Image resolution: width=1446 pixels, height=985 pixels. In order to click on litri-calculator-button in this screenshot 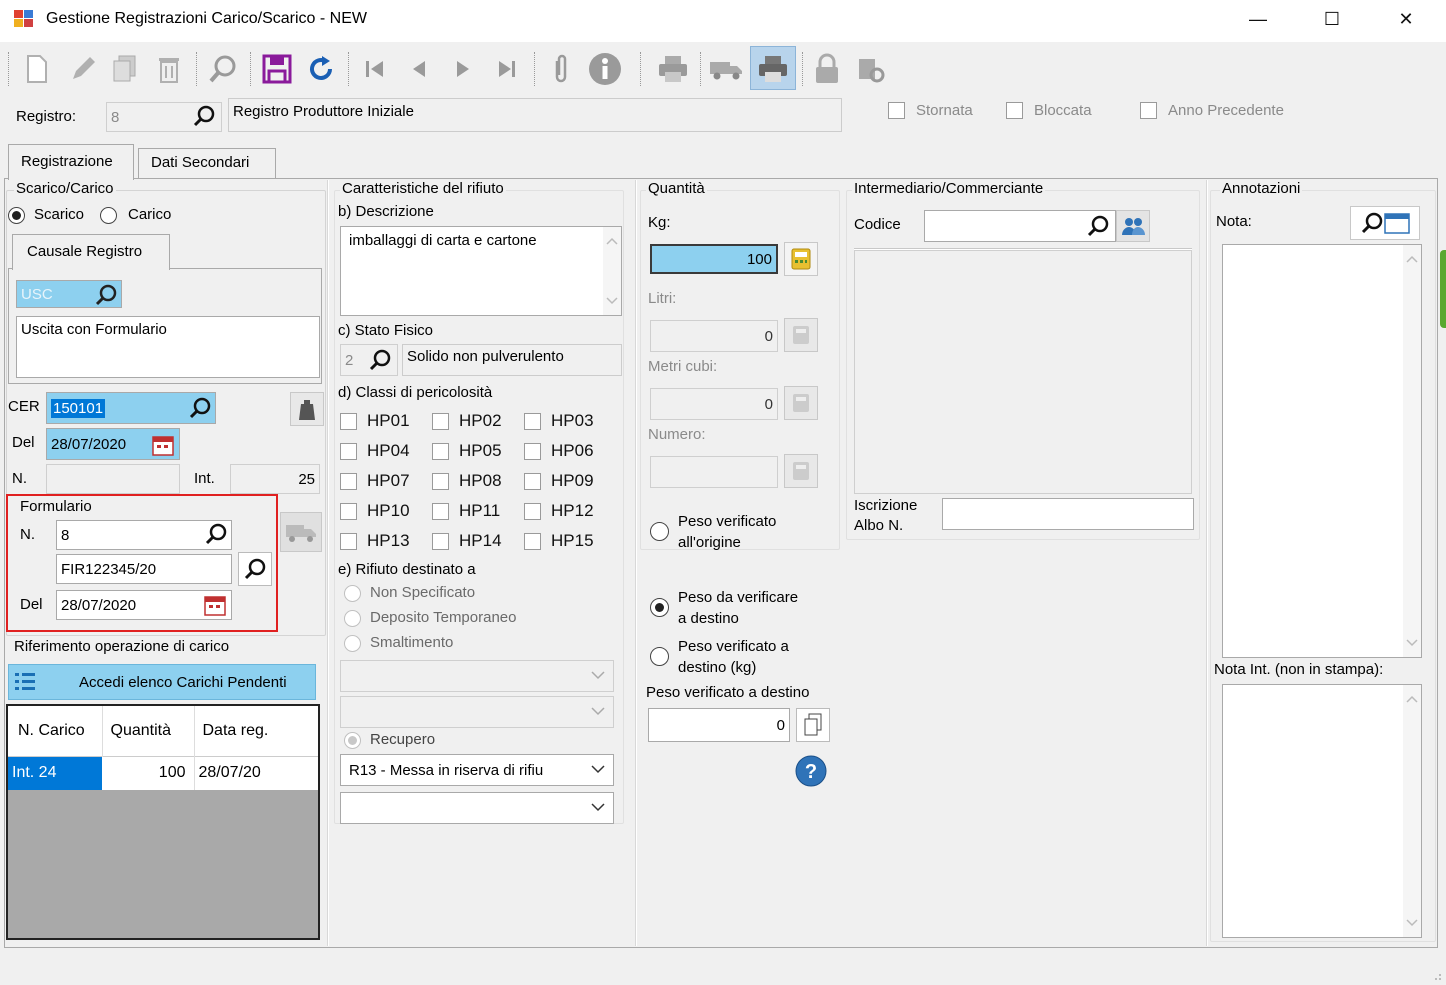, I will do `click(801, 335)`.